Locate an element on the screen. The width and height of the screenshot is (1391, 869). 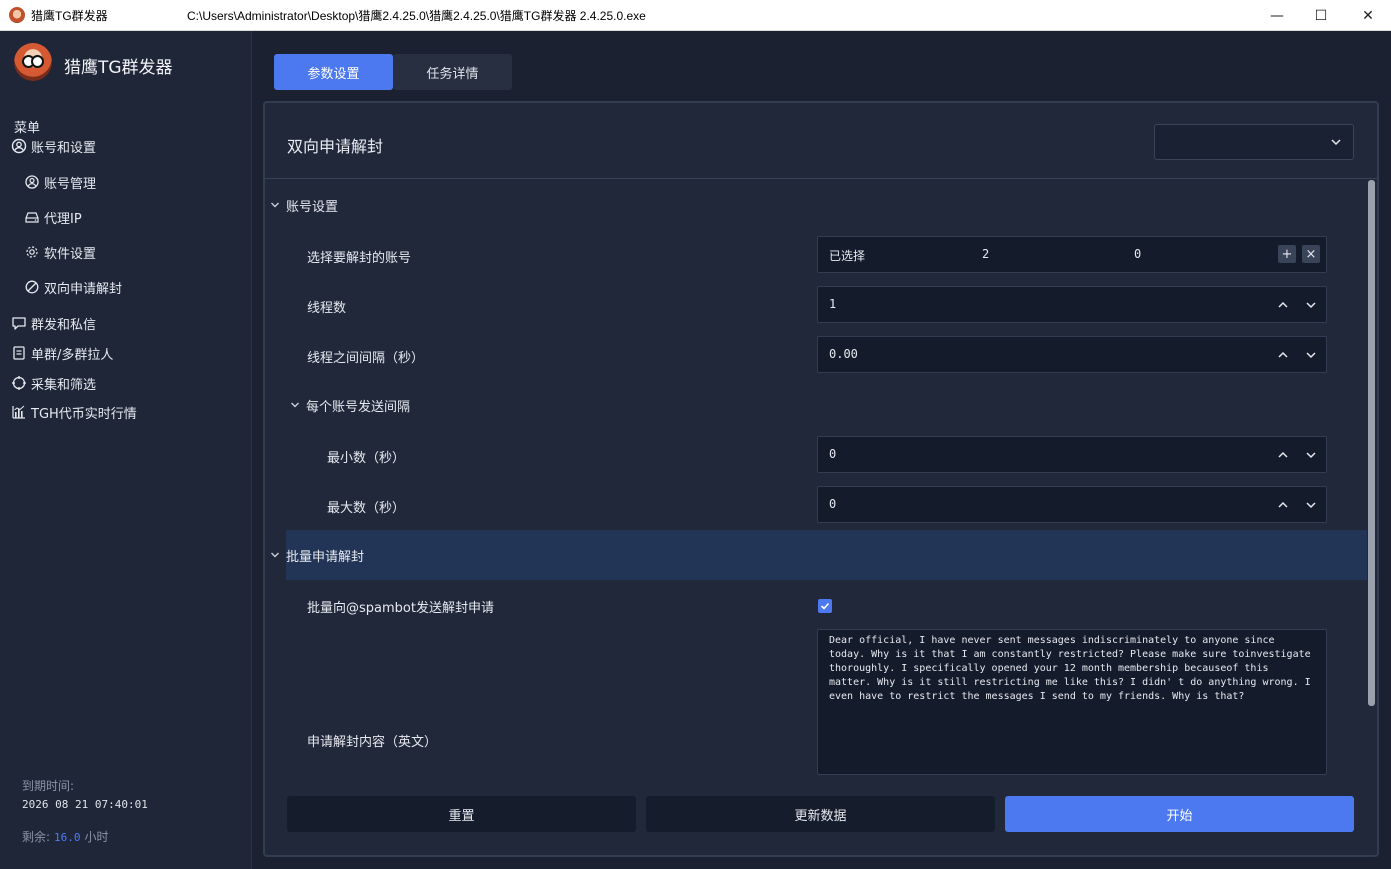
tab-task-details: 任务详情 is located at coordinates (452, 72).